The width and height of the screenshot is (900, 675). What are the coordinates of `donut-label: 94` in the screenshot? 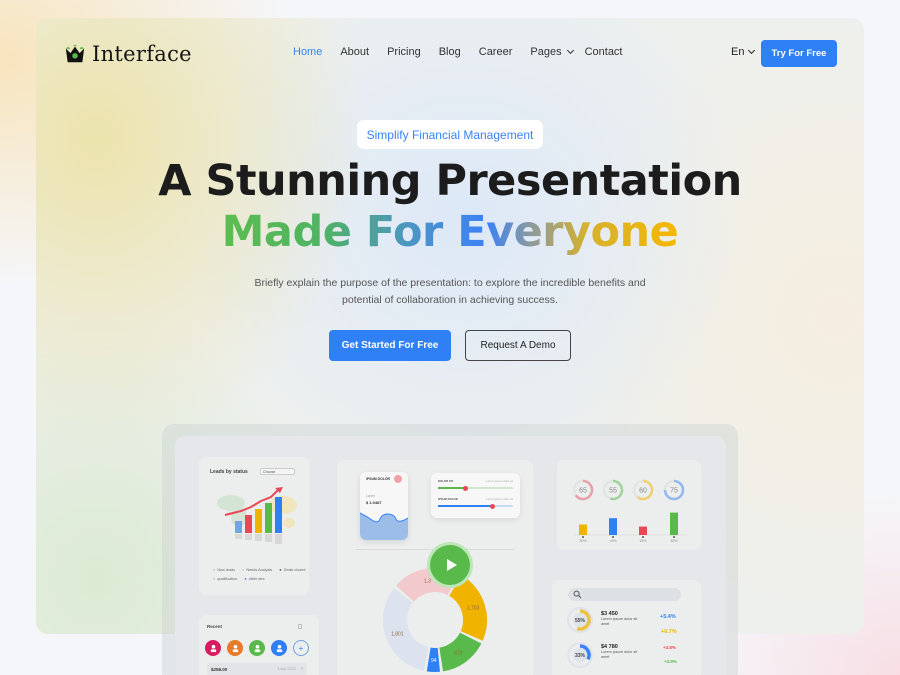 It's located at (434, 661).